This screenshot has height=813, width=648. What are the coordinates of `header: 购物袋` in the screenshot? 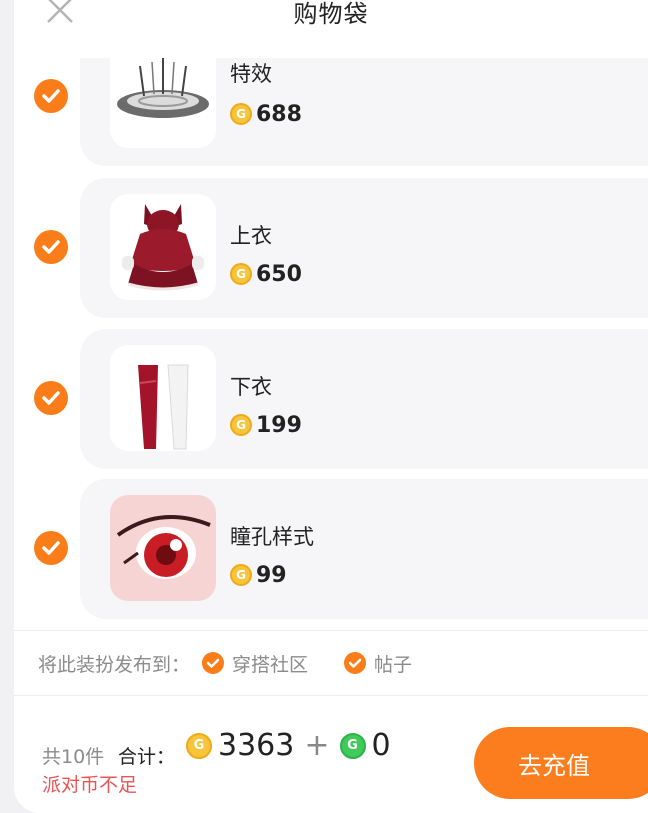 It's located at (331, 29).